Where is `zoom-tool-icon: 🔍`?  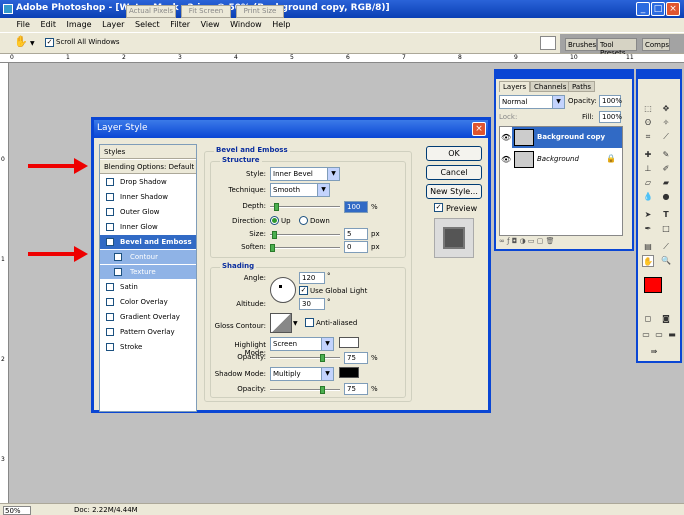 zoom-tool-icon: 🔍 is located at coordinates (666, 261).